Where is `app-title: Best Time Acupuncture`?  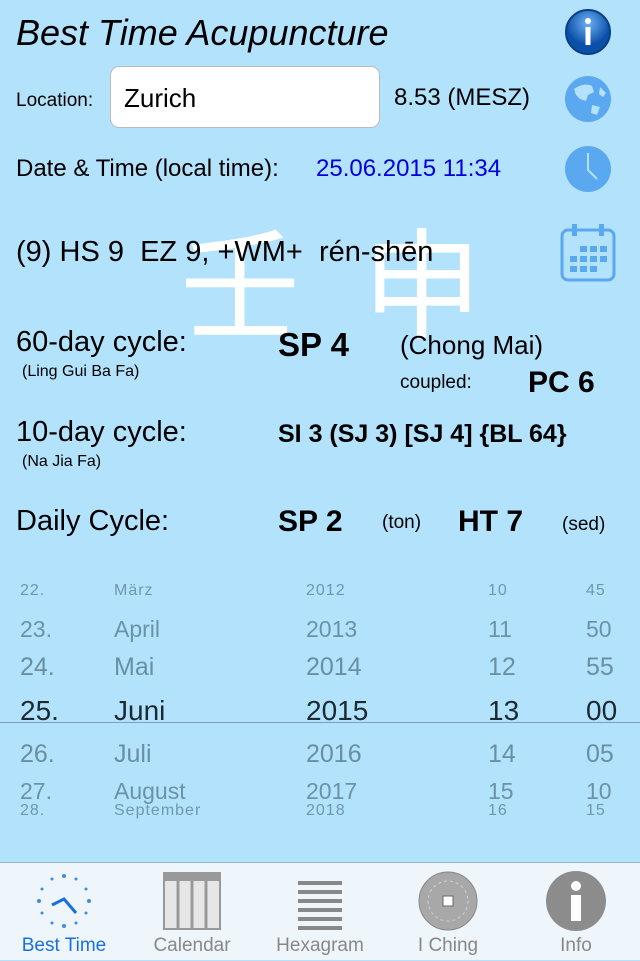 app-title: Best Time Acupuncture is located at coordinates (202, 32).